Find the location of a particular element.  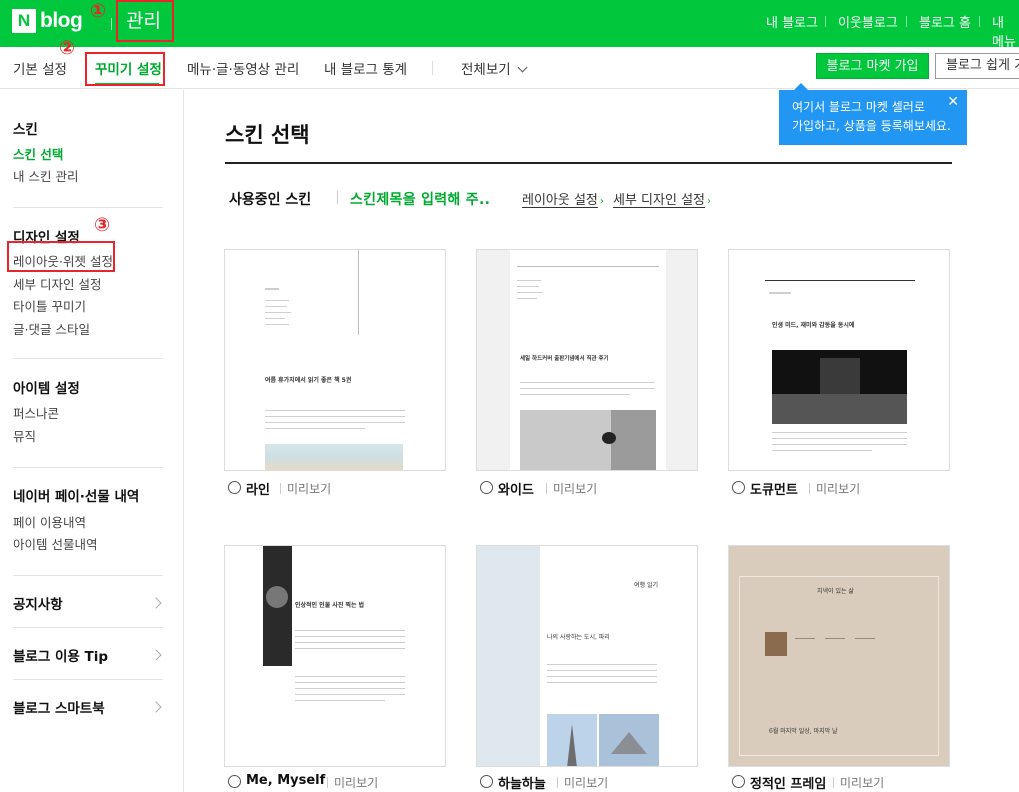

skin-badge: 치넥이 있는 삶 is located at coordinates (835, 591).